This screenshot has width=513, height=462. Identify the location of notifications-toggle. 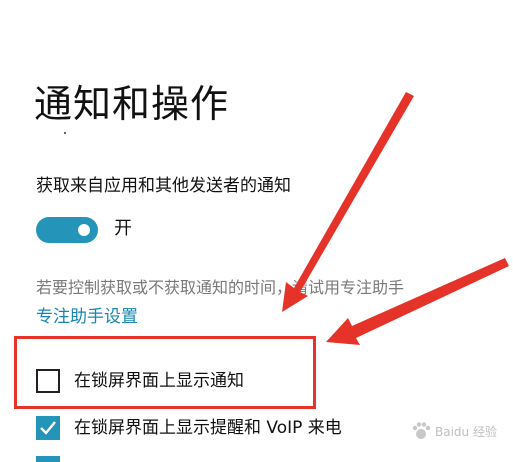
(67, 230).